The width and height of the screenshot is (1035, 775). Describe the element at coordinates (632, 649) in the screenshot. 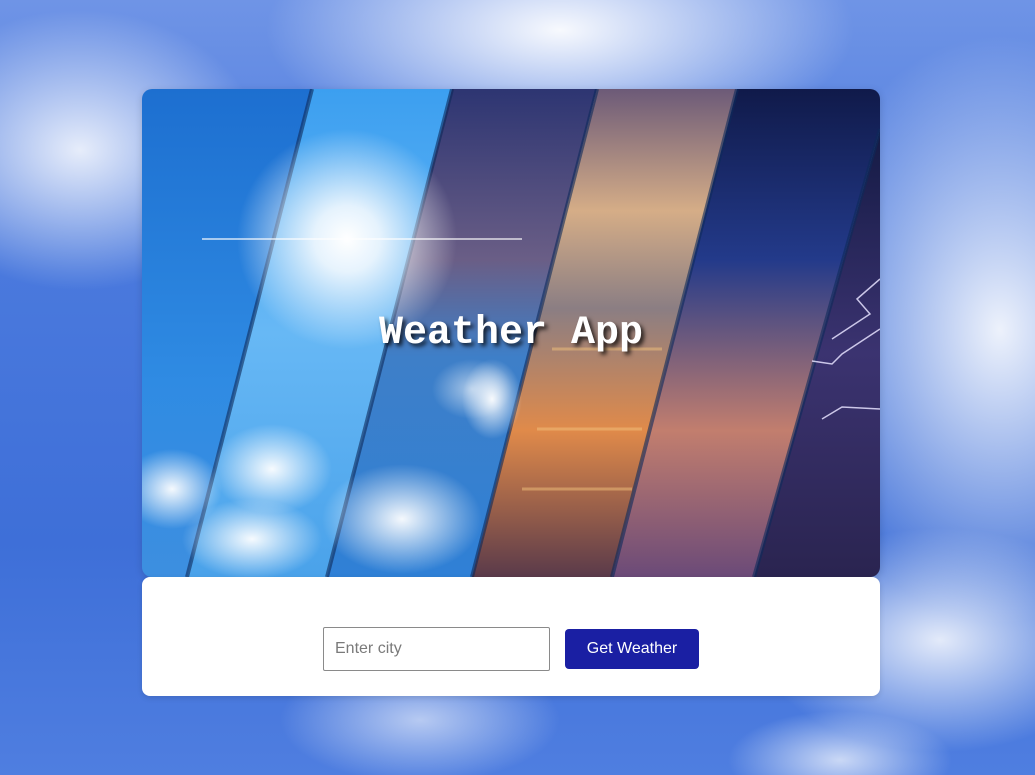

I see `get-weather-button: Get Weather` at that location.